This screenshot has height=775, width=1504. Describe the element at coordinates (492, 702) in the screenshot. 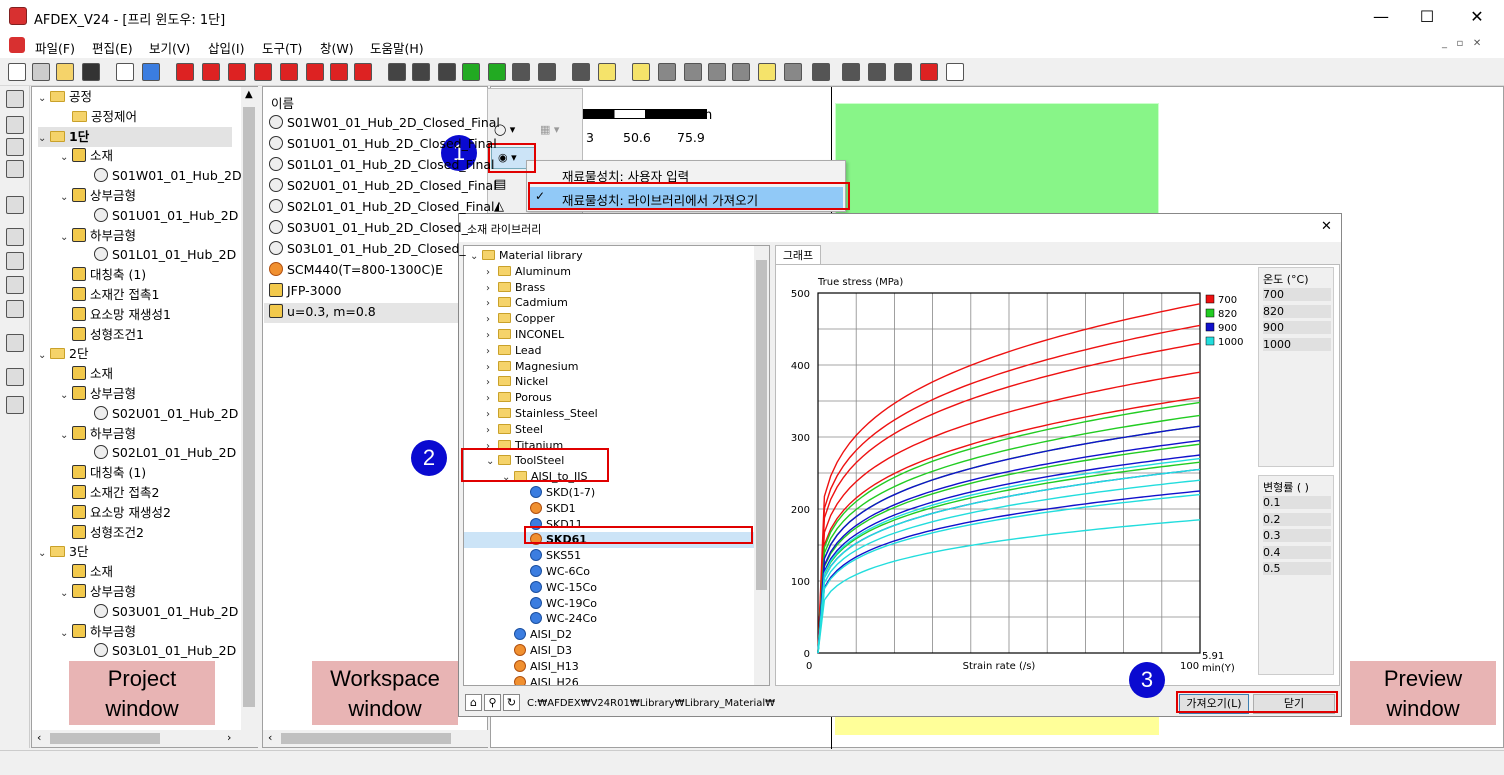

I see `search-icon: ⚲` at that location.